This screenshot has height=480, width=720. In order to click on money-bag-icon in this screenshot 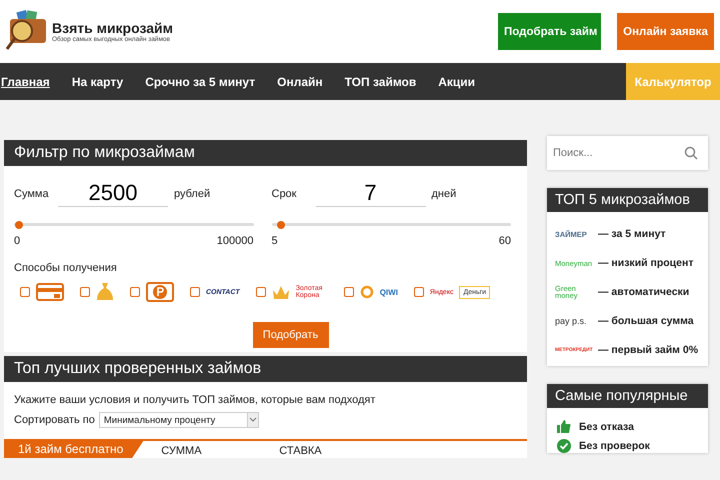, I will do `click(105, 292)`.